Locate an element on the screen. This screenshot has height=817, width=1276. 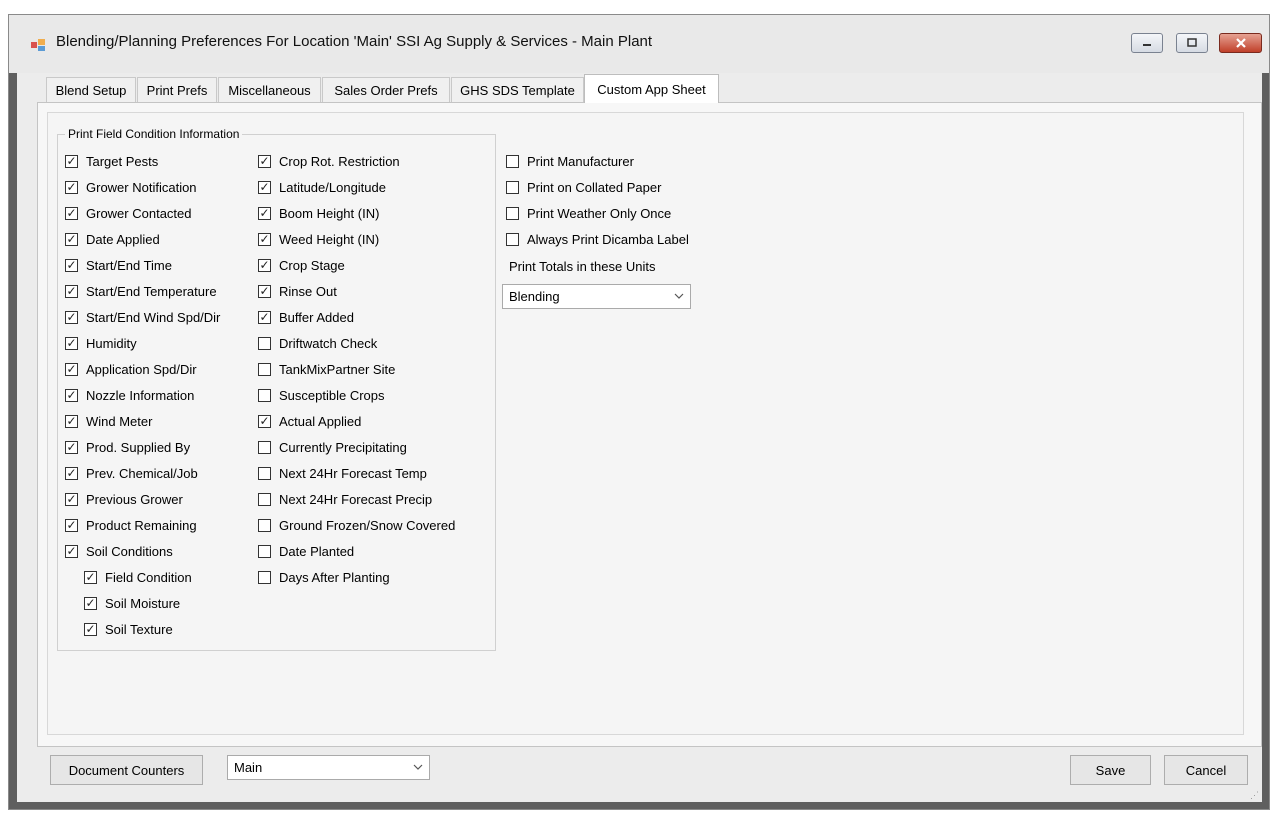
resize-grip-icon: ⋰ is located at coordinates (1254, 795).